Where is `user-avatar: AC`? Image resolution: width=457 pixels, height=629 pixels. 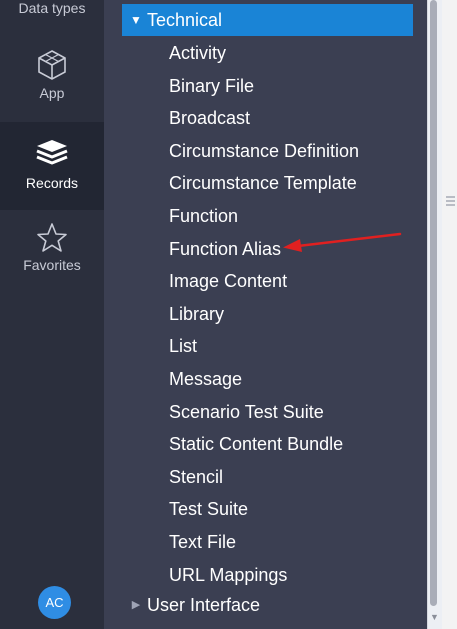
user-avatar: AC is located at coordinates (54, 602).